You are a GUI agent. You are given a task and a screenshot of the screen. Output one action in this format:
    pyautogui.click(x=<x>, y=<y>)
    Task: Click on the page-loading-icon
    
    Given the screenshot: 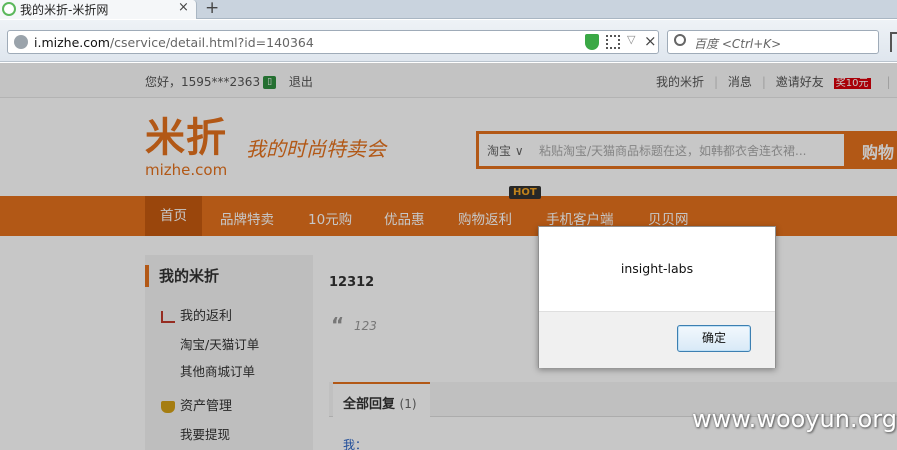 What is the action you would take?
    pyautogui.click(x=9, y=9)
    